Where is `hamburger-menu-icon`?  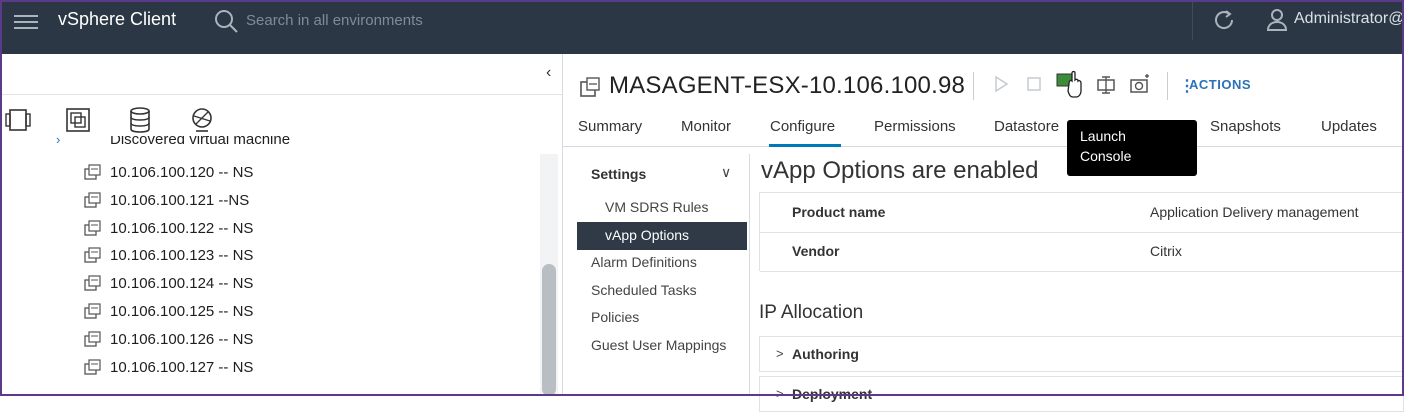 hamburger-menu-icon is located at coordinates (26, 21).